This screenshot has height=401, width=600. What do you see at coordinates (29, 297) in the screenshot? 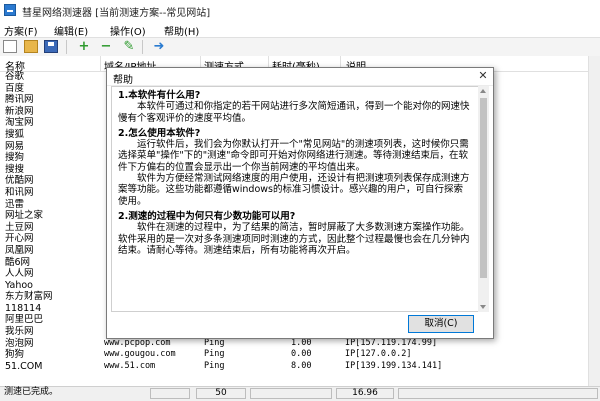
I see `row-name: 东方财富网` at bounding box center [29, 297].